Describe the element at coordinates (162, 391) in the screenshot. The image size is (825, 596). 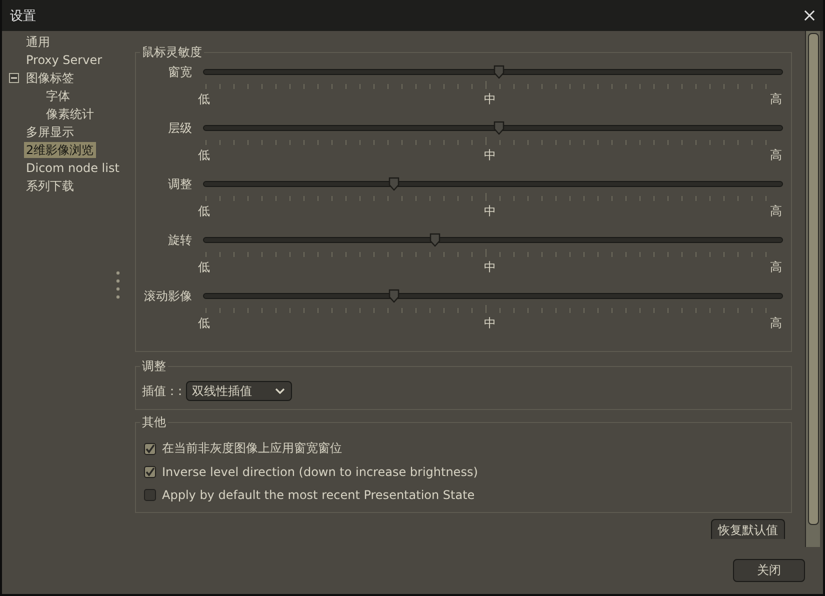
I see `field-label: 插值：:` at that location.